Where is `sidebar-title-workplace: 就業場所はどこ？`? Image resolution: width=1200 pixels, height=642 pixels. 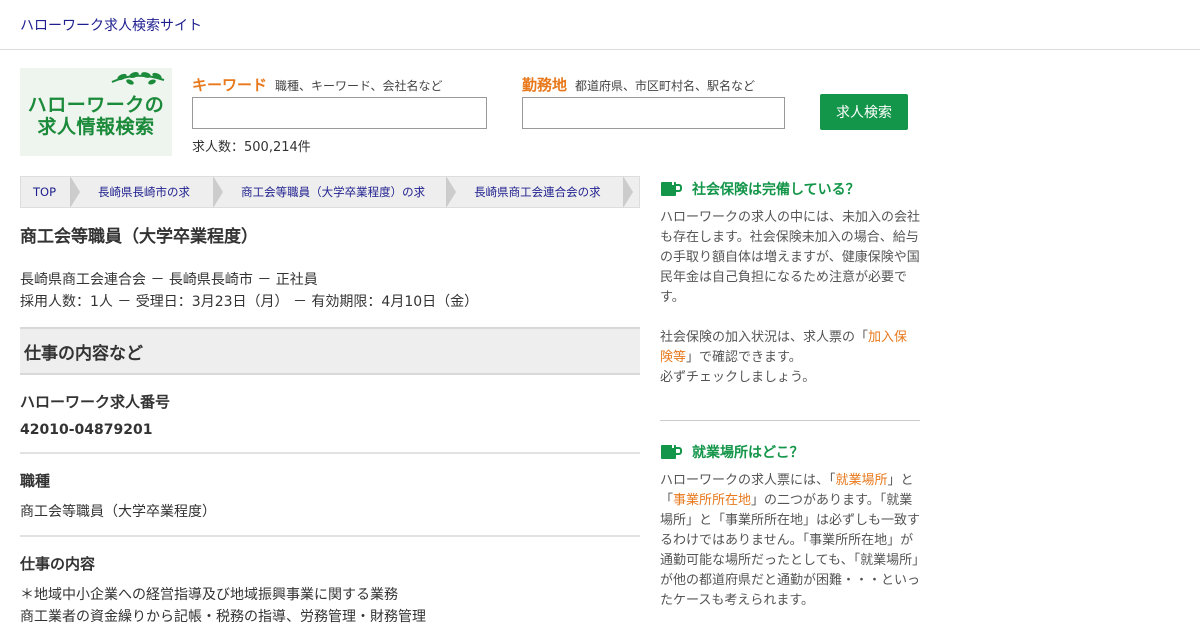
sidebar-title-workplace: 就業場所はどこ？ is located at coordinates (748, 453).